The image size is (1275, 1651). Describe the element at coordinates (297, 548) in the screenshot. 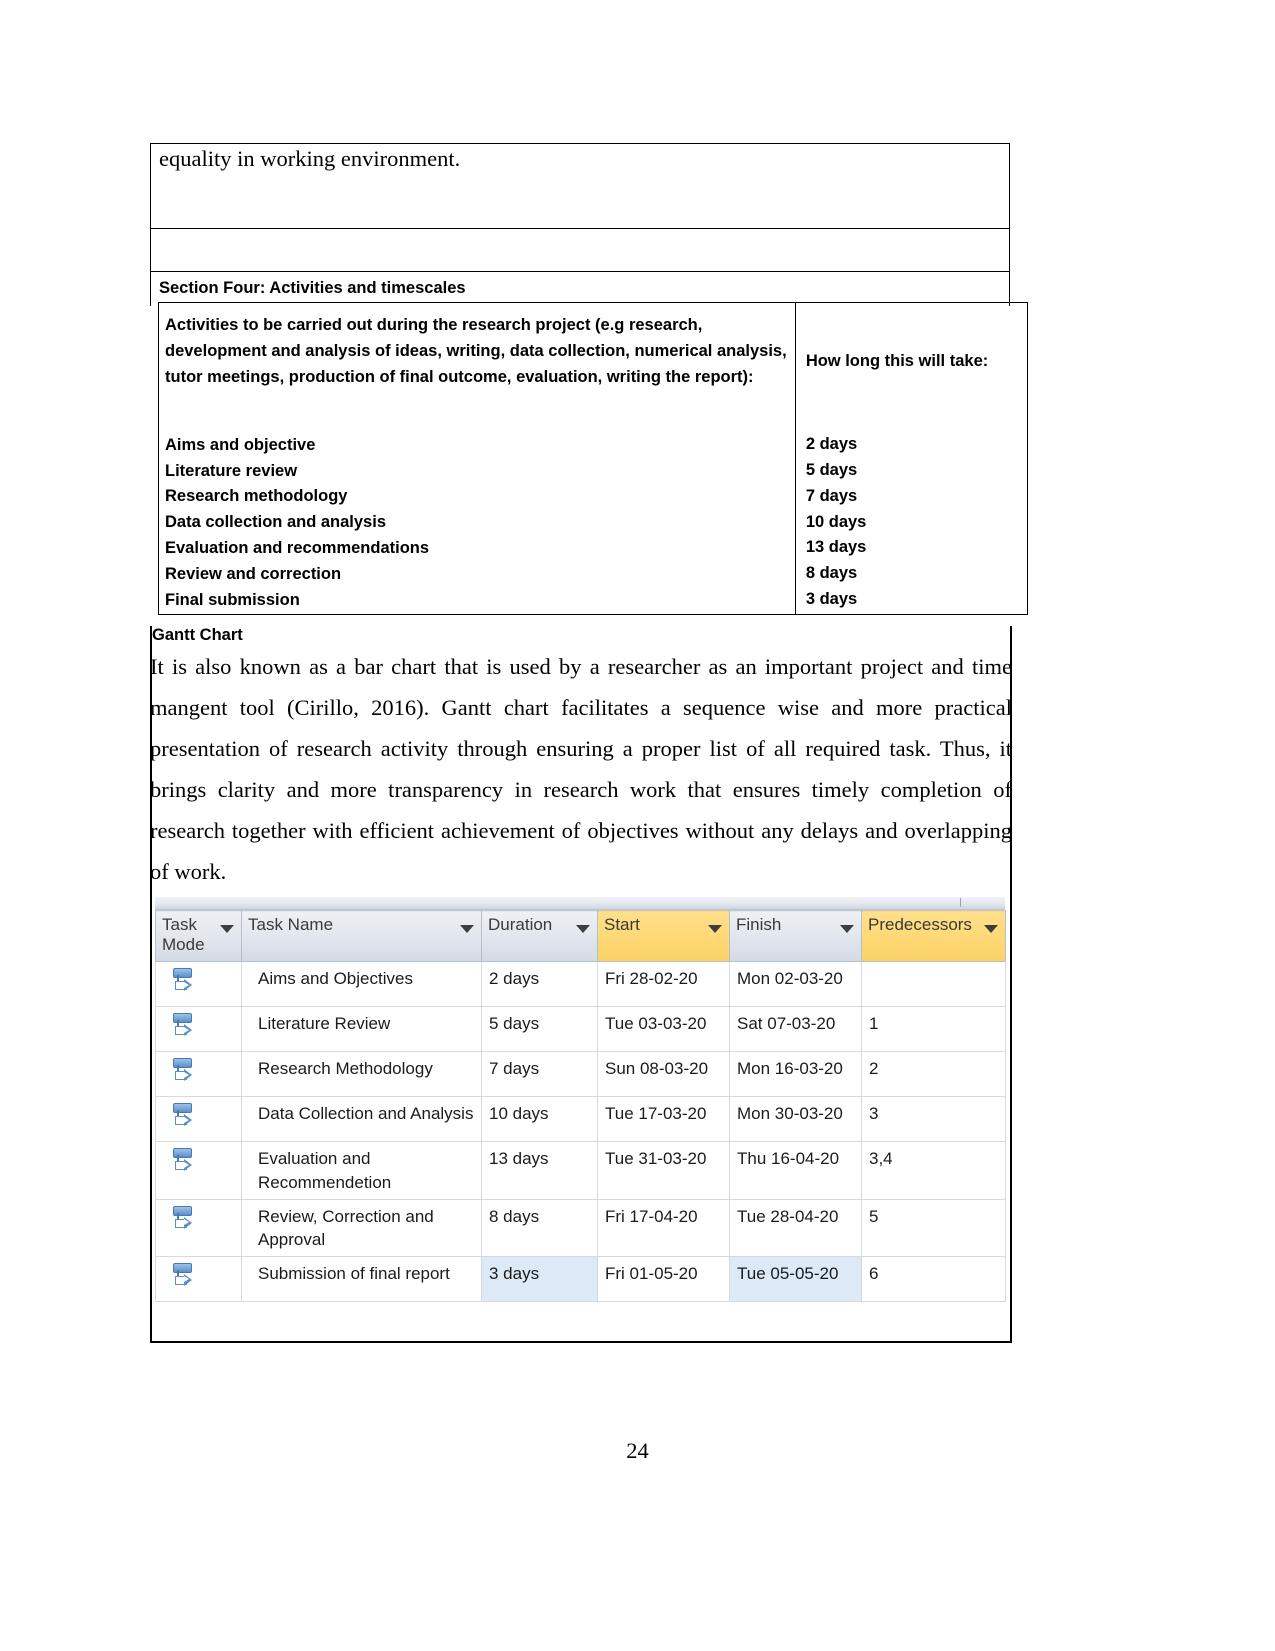

I see `activity-name-4: Evaluation and recommendations` at that location.